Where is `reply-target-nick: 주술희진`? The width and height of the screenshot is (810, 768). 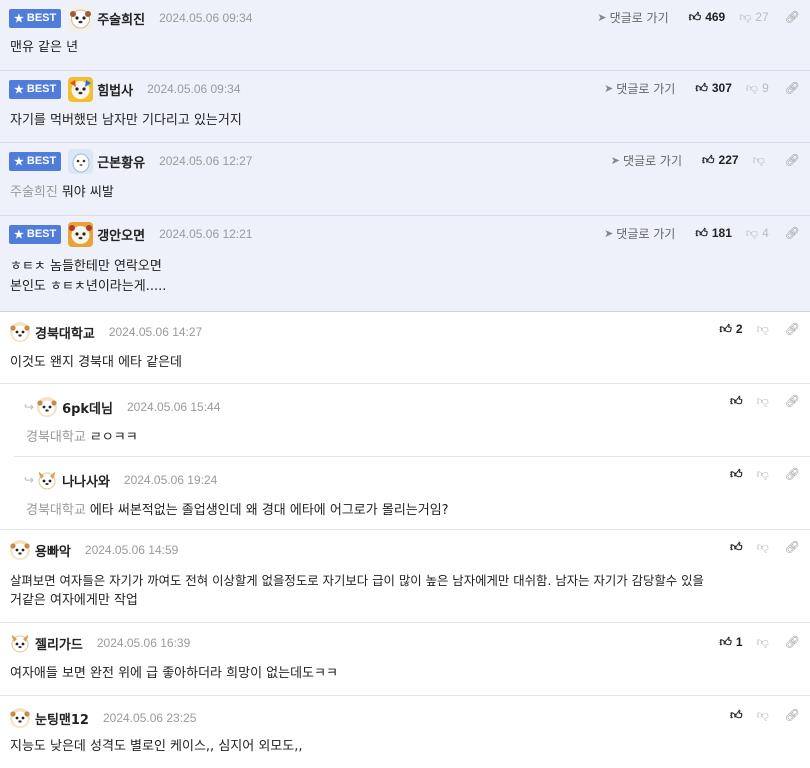 reply-target-nick: 주술희진 is located at coordinates (34, 192).